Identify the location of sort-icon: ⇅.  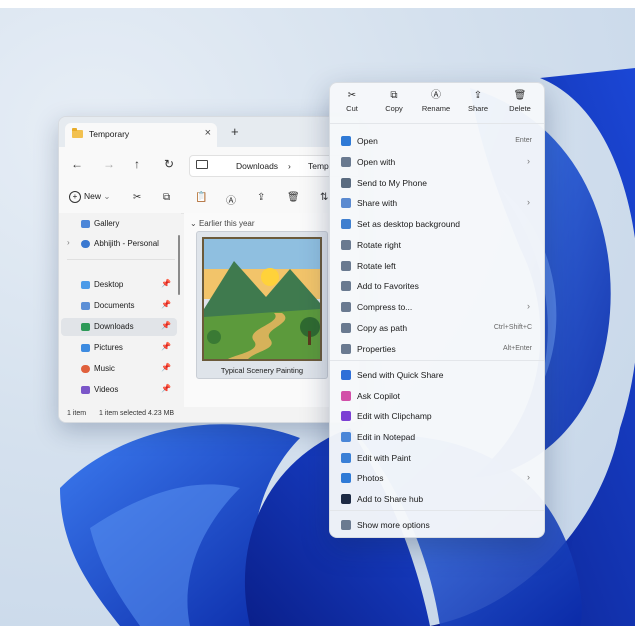
(324, 197).